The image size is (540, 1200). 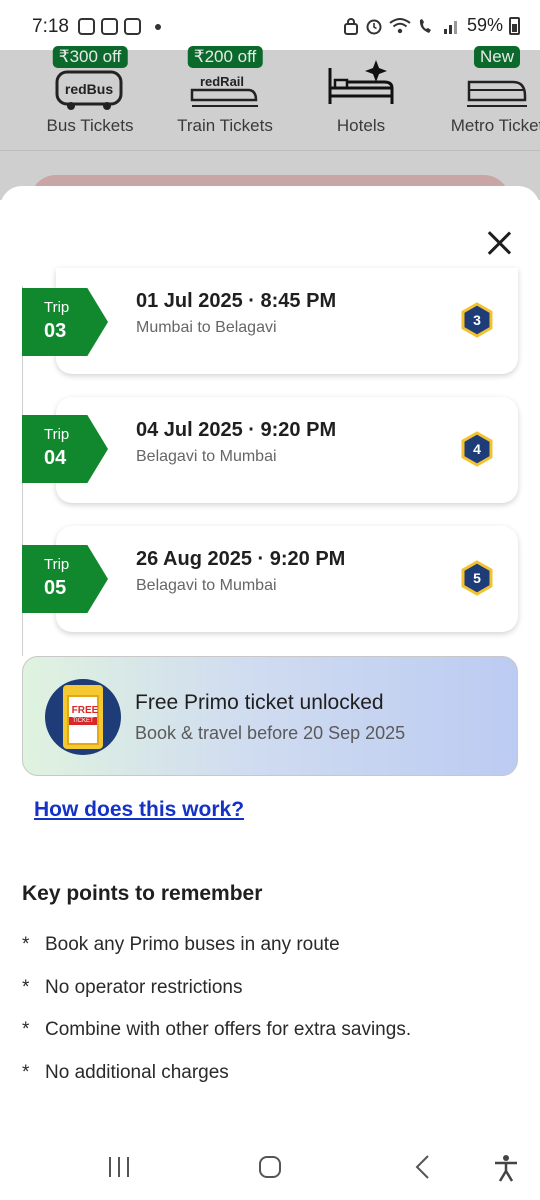 What do you see at coordinates (119, 1167) in the screenshot?
I see `recent-apps-icon` at bounding box center [119, 1167].